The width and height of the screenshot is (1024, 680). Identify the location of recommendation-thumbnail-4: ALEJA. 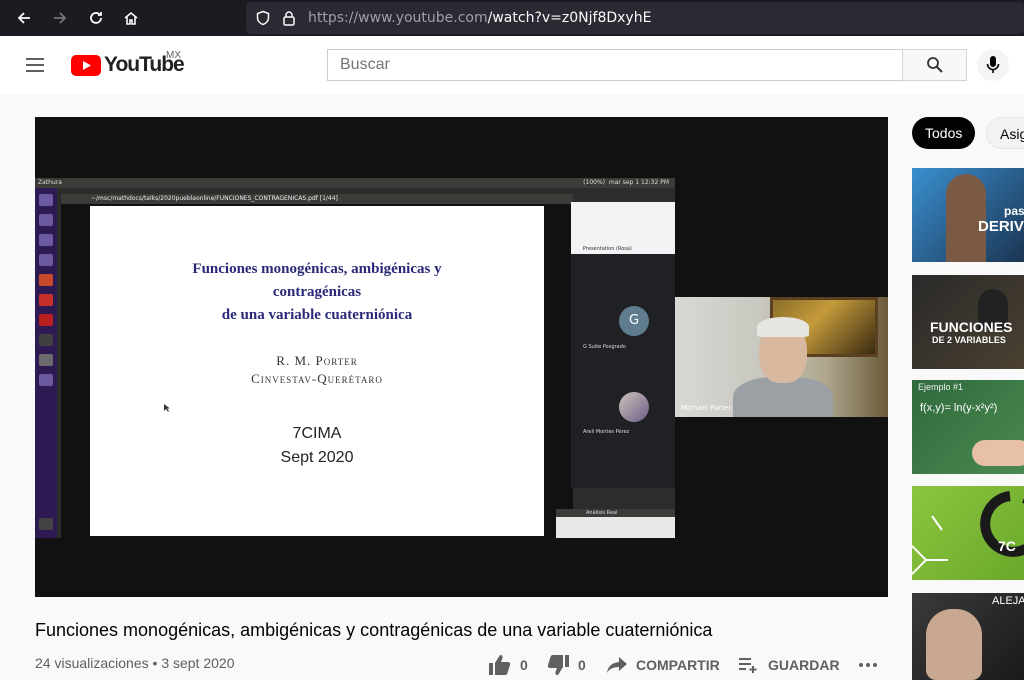
(968, 636).